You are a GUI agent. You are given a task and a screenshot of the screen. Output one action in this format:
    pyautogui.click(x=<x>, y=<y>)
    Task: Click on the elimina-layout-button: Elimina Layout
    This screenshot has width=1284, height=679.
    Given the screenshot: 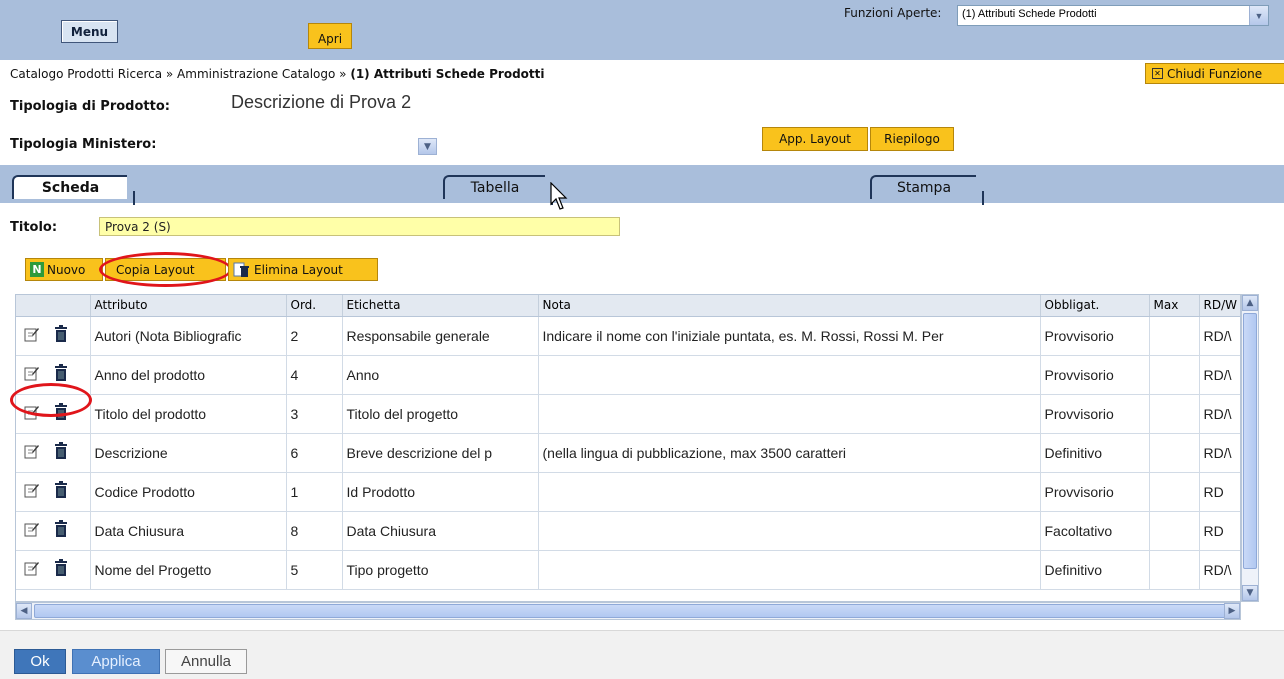 What is the action you would take?
    pyautogui.click(x=303, y=269)
    